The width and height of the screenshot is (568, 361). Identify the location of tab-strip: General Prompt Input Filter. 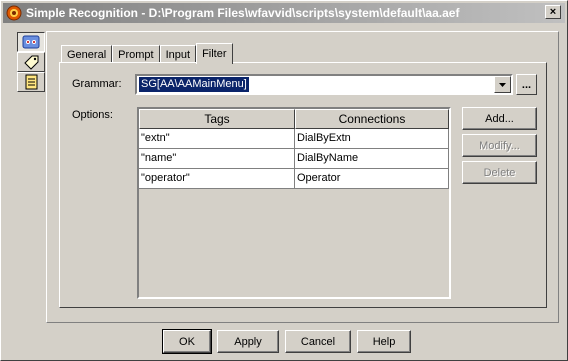
(147, 53).